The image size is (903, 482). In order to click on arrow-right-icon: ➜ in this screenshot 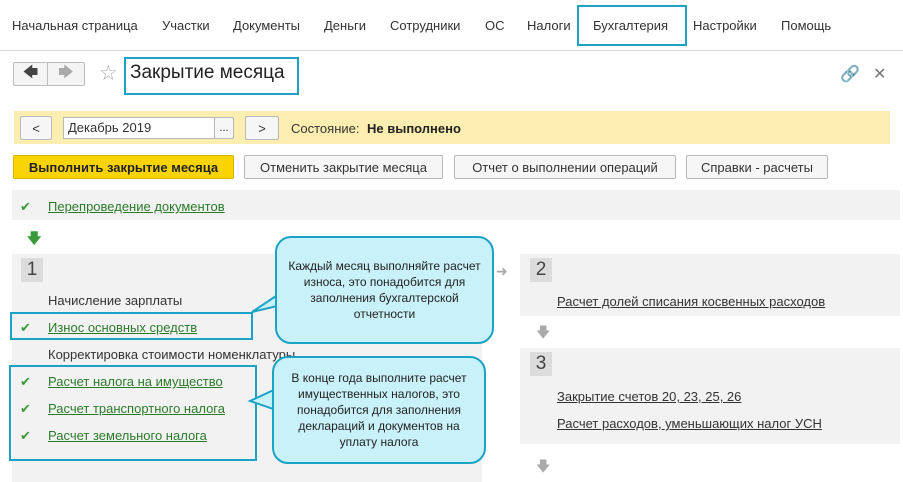, I will do `click(502, 271)`.